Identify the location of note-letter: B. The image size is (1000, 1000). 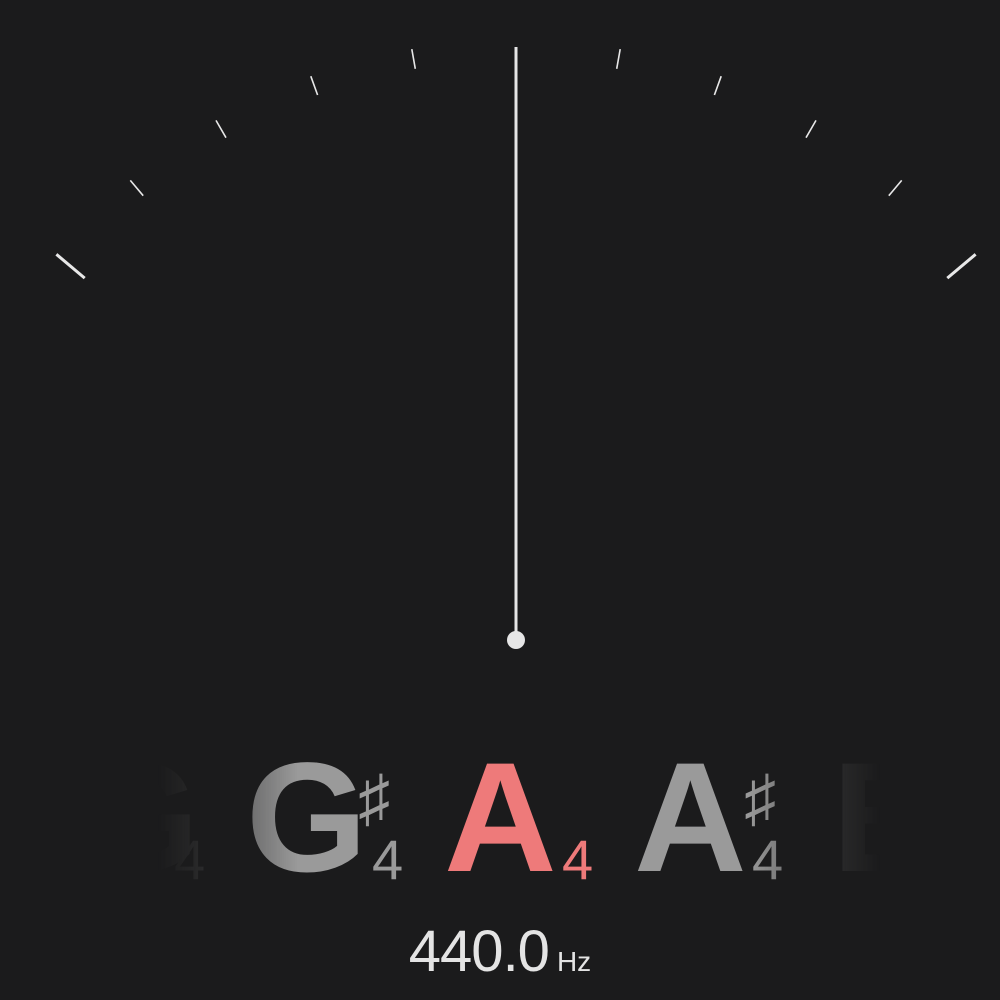
(856, 818).